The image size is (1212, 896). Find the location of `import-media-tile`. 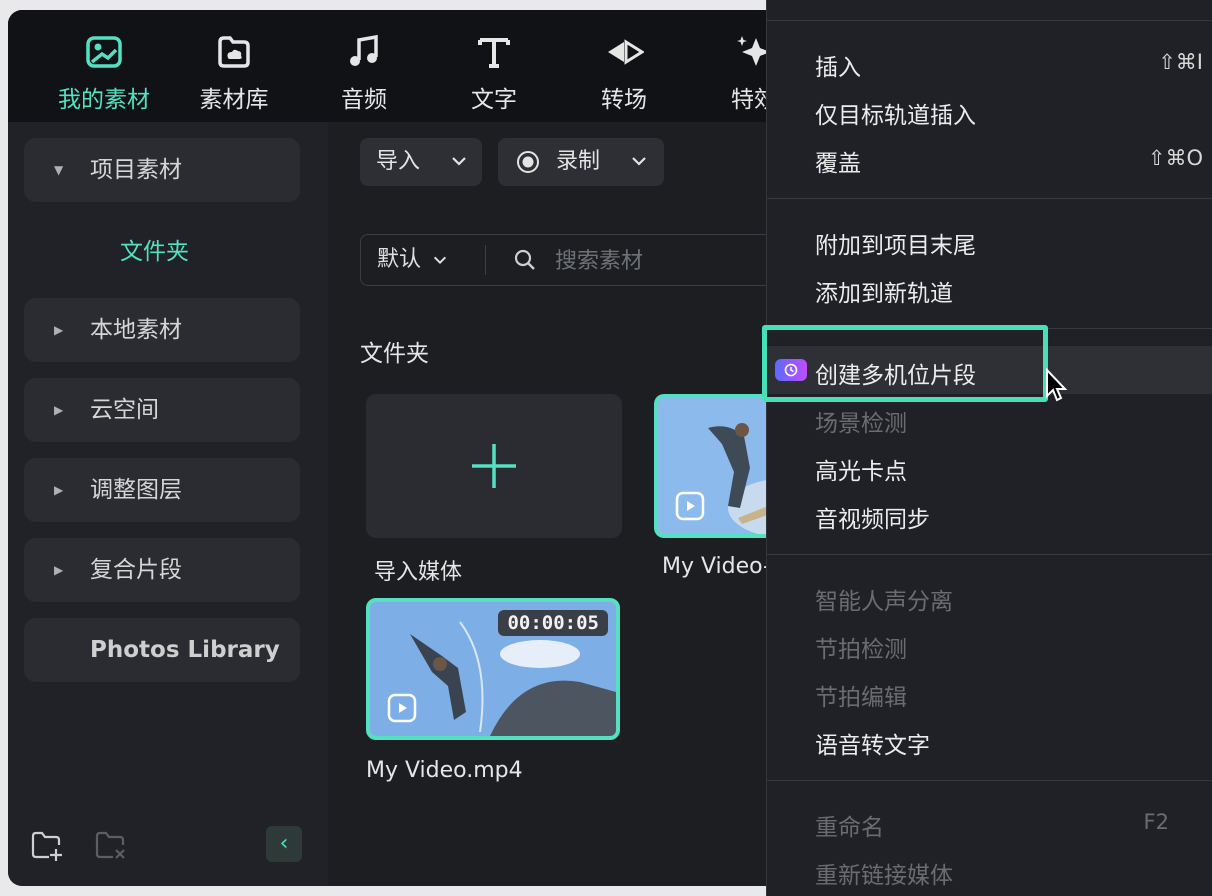

import-media-tile is located at coordinates (494, 466).